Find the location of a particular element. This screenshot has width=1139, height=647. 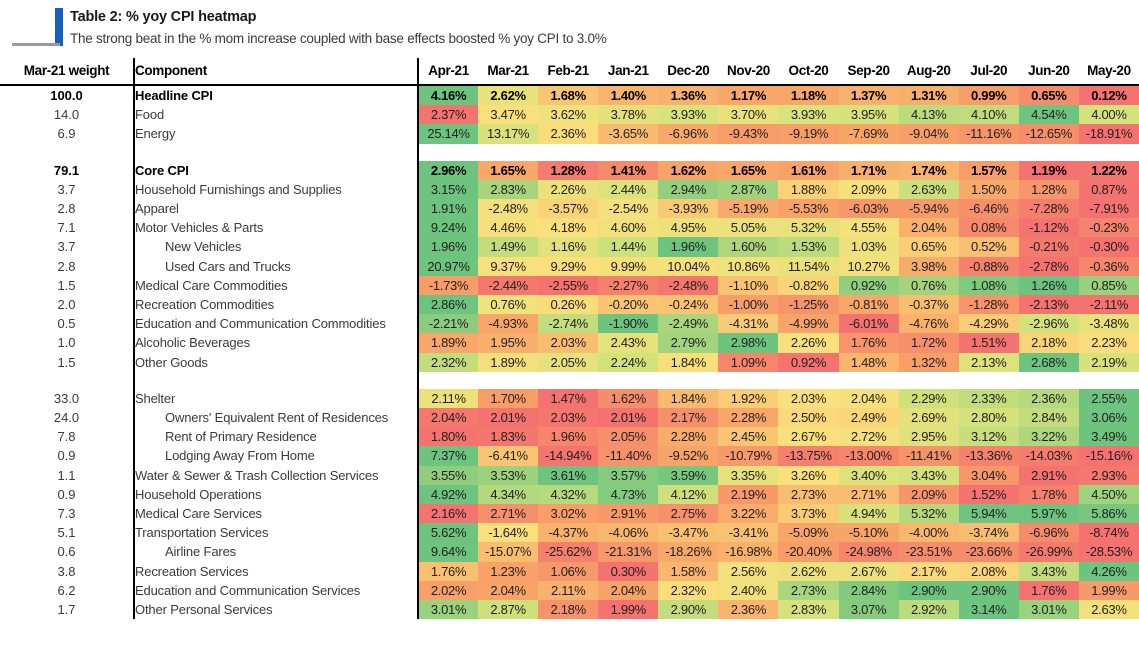

heatmap-cell: -4.29% is located at coordinates (988, 324).